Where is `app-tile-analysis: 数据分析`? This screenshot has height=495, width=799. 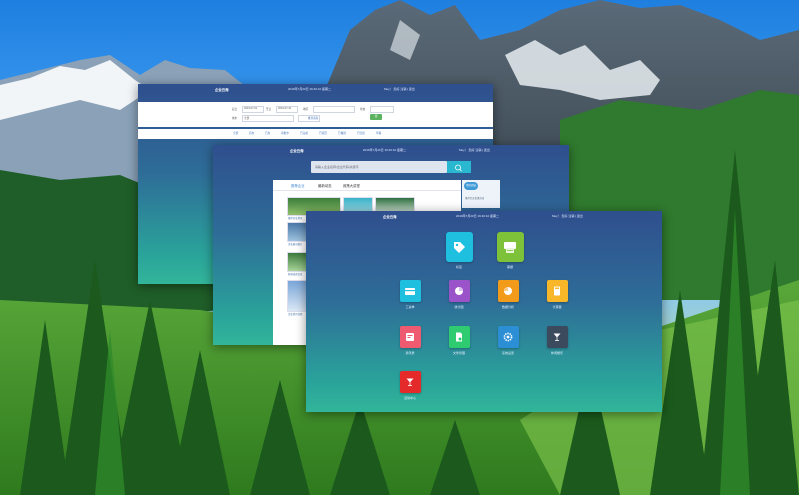 app-tile-analysis: 数据分析 is located at coordinates (508, 294).